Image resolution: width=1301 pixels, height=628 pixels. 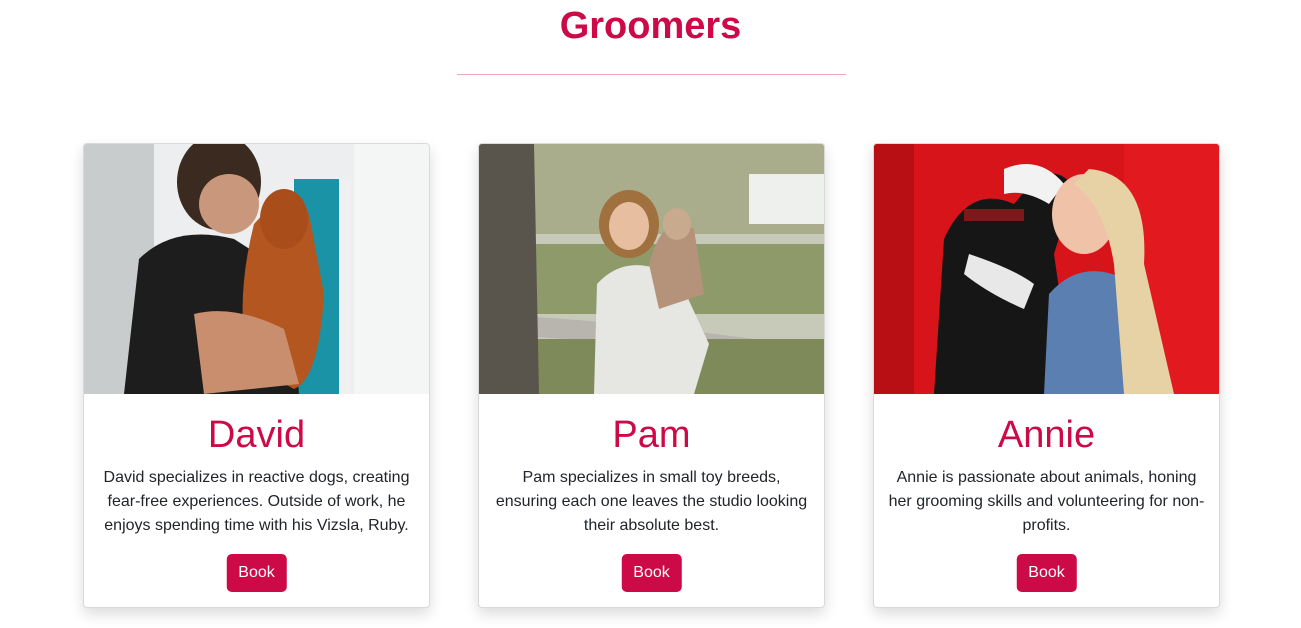 What do you see at coordinates (1046, 435) in the screenshot?
I see `groomer-name: Annie` at bounding box center [1046, 435].